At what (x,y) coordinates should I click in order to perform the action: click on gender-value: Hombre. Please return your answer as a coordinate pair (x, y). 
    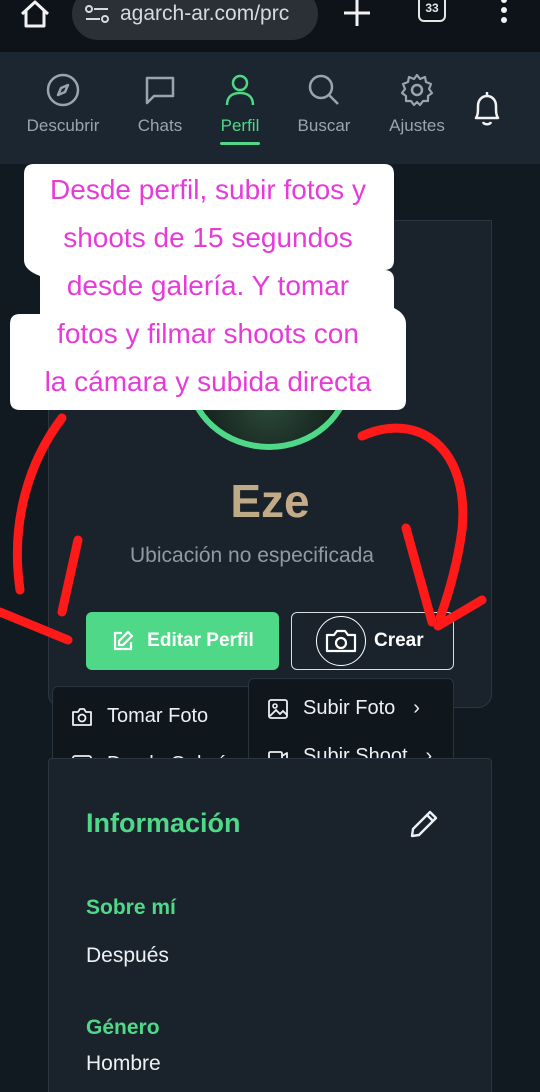
    Looking at the image, I should click on (123, 1063).